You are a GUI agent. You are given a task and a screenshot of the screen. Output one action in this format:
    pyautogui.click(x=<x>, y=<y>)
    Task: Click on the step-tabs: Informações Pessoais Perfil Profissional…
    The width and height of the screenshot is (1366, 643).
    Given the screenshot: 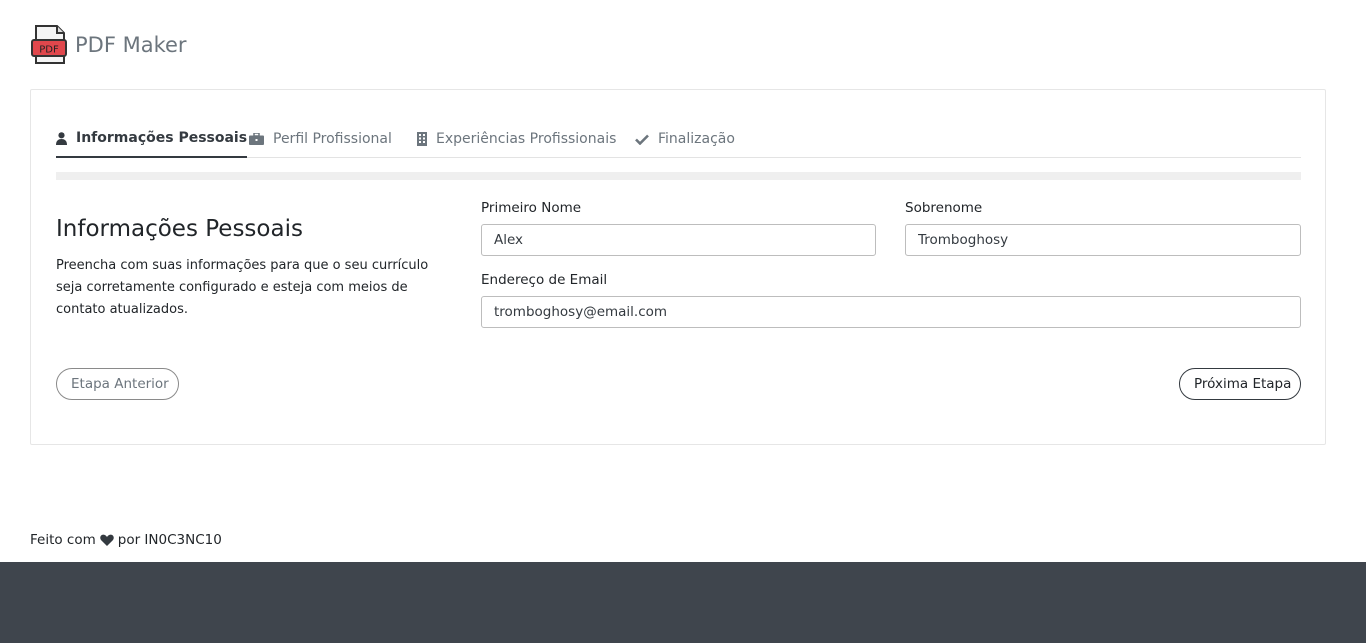 What is the action you would take?
    pyautogui.click(x=678, y=139)
    